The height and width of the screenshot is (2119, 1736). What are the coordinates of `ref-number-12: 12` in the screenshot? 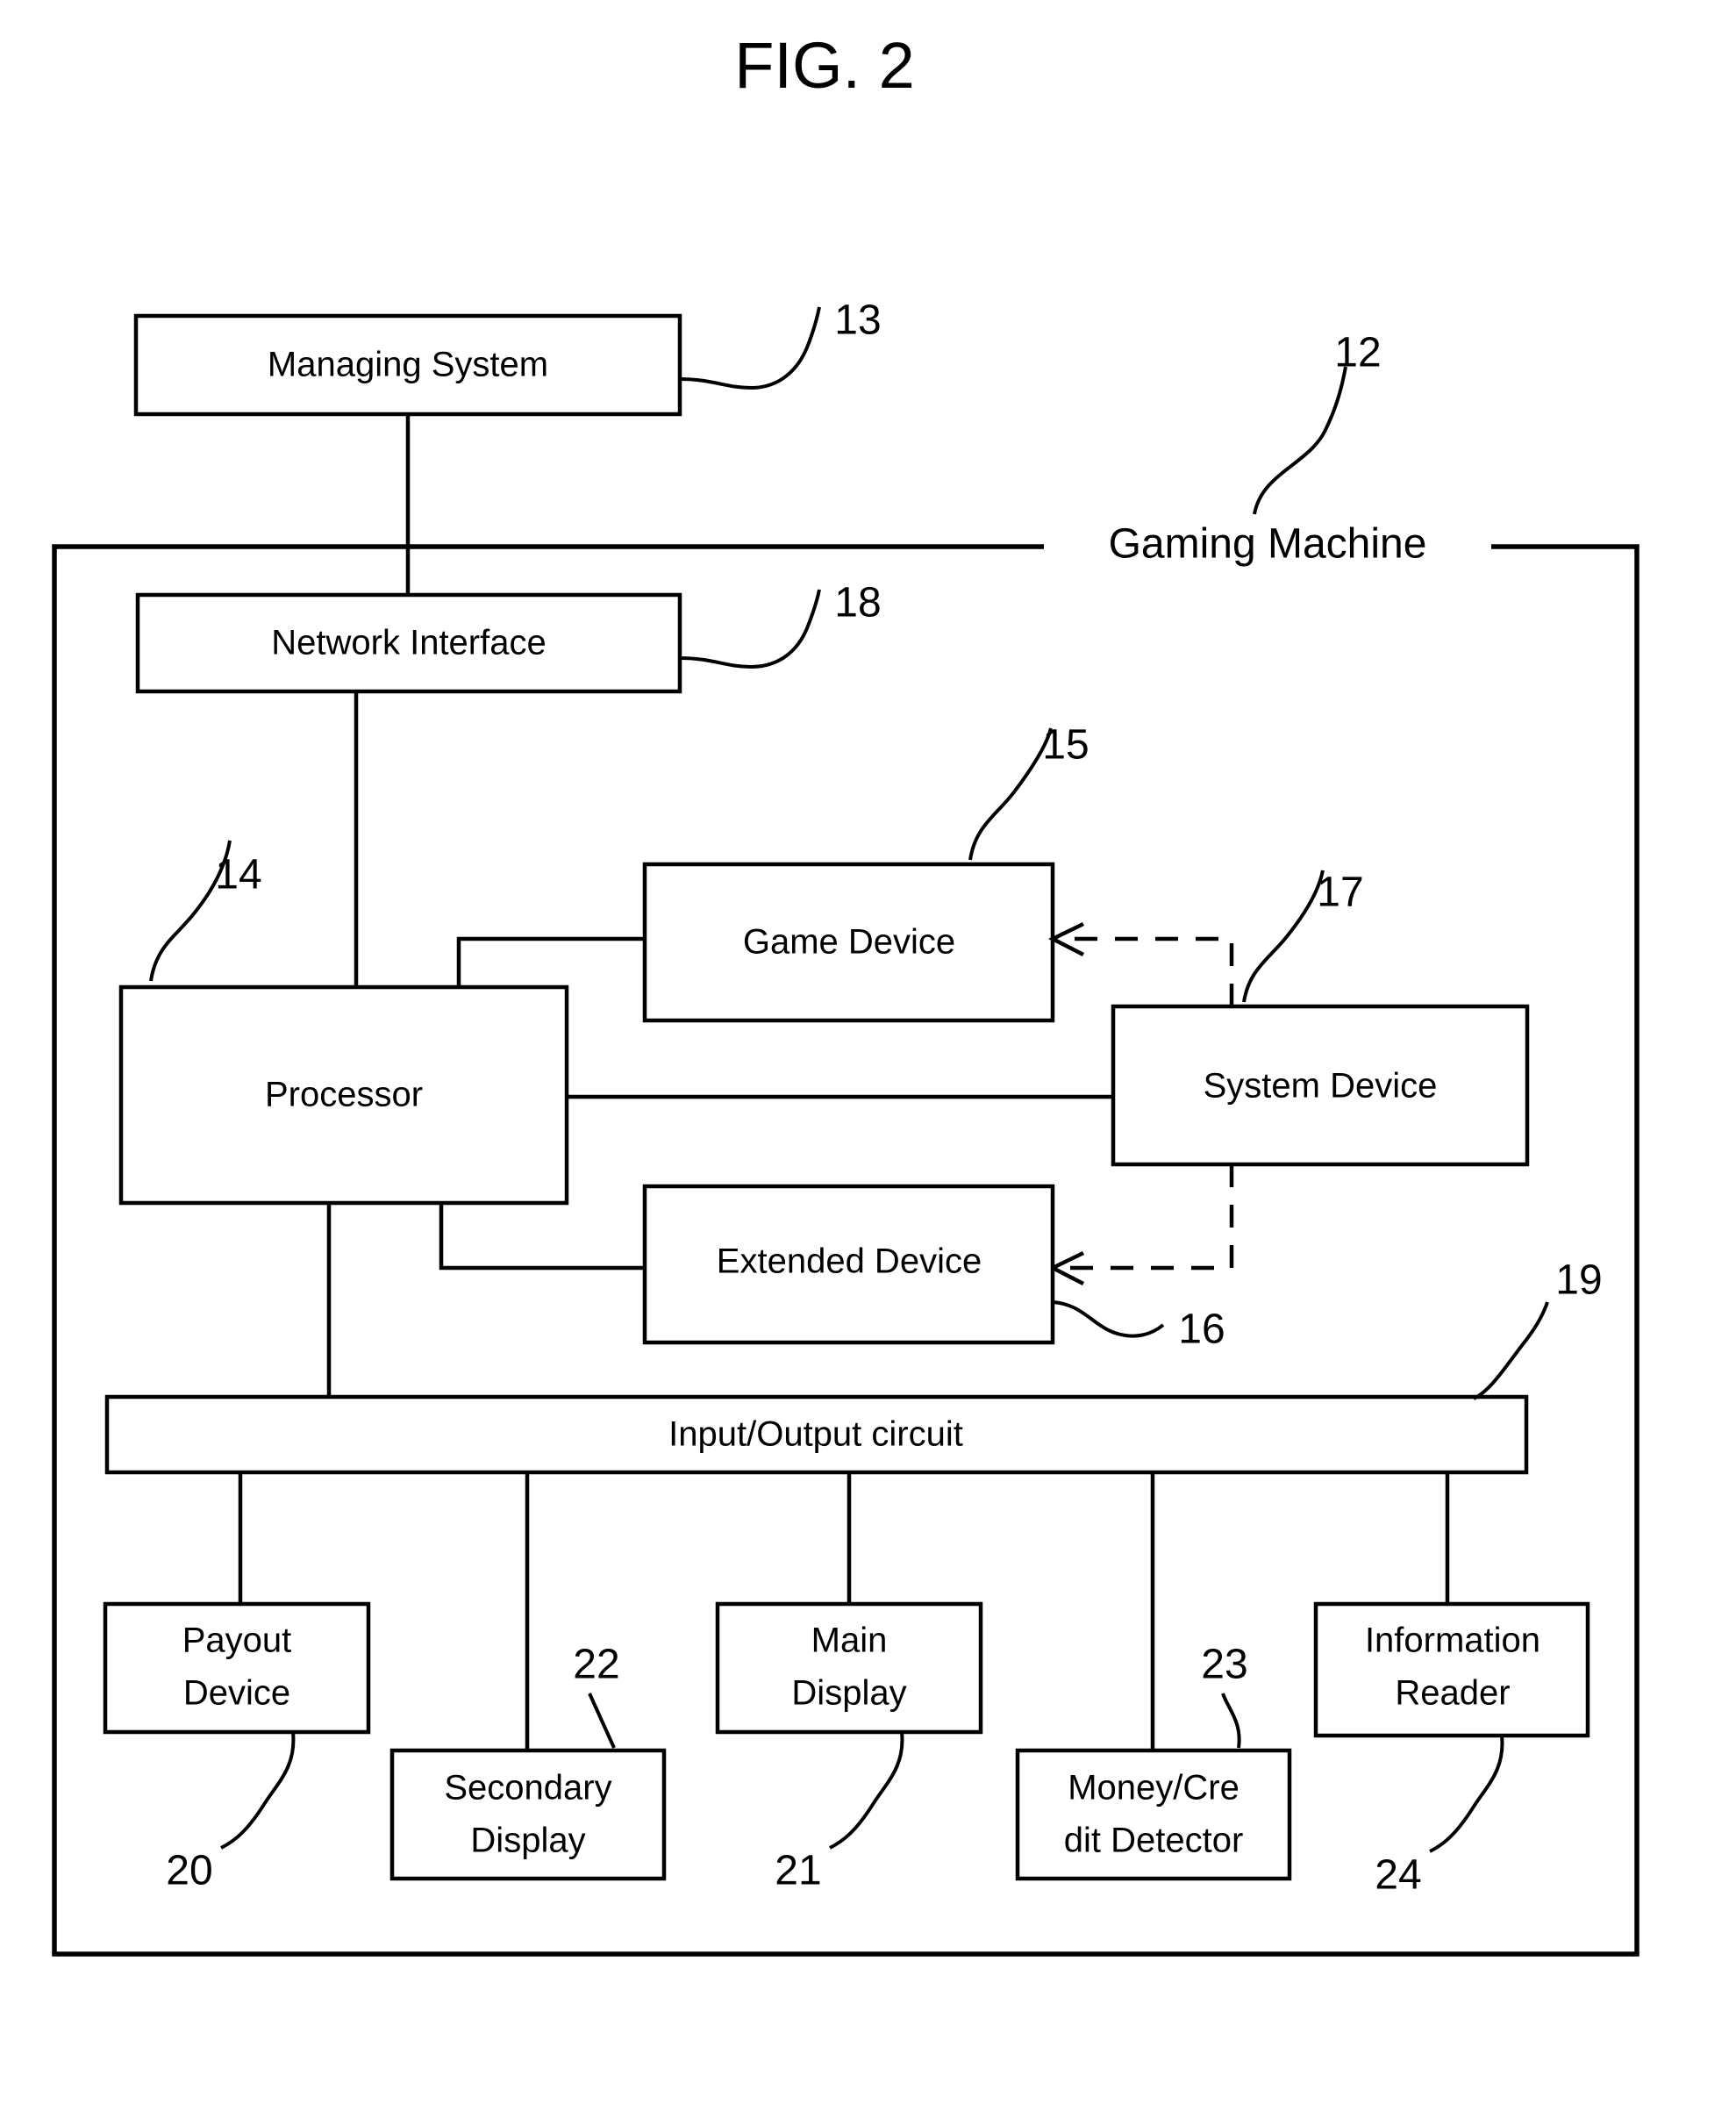 It's located at (1357, 353).